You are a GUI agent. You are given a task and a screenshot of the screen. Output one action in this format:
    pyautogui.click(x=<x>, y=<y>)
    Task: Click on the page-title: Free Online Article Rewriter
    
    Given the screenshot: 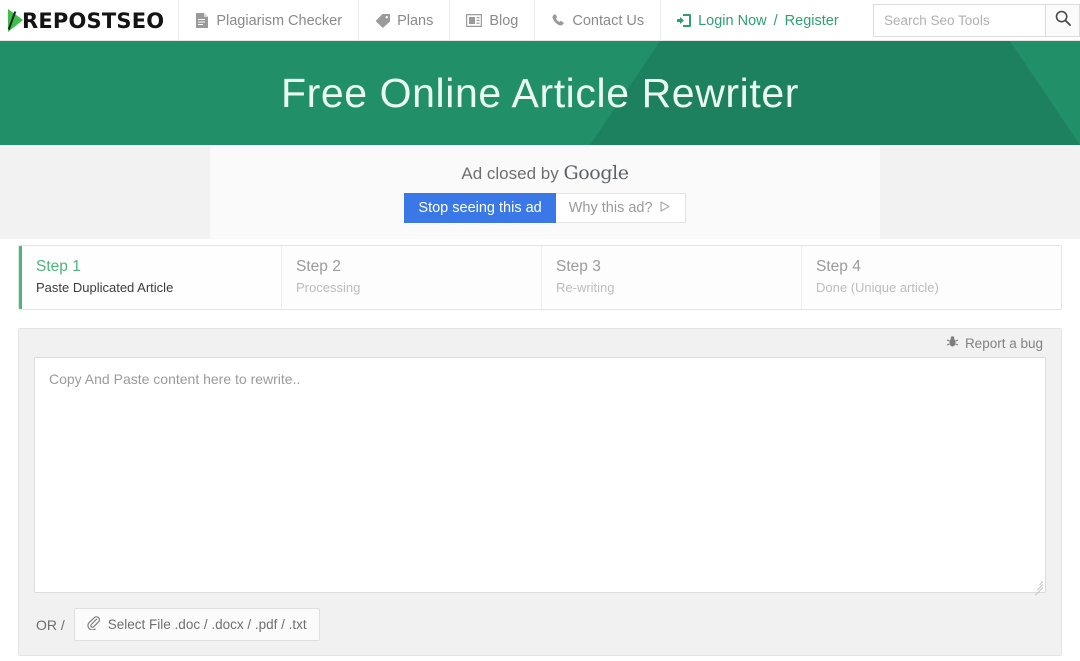 What is the action you would take?
    pyautogui.click(x=540, y=92)
    